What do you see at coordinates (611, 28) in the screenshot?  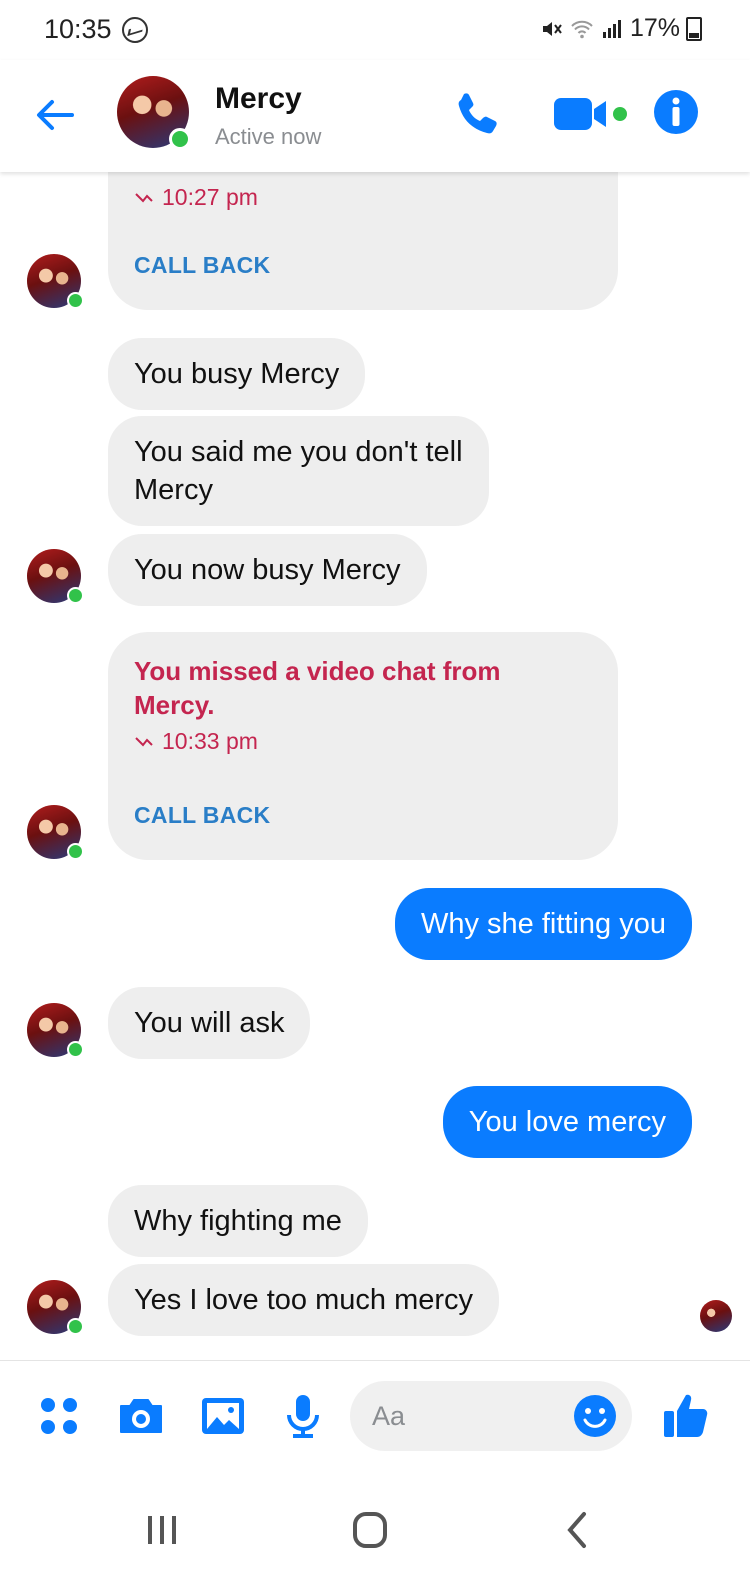 I see `signal-icon` at bounding box center [611, 28].